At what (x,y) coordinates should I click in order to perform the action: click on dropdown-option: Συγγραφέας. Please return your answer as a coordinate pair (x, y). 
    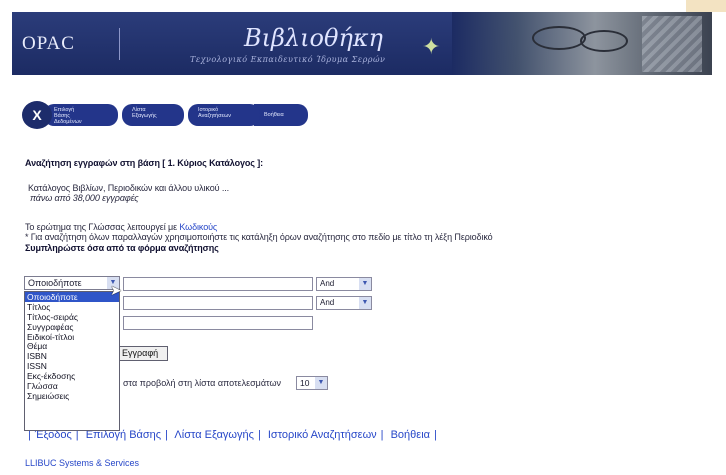
    Looking at the image, I should click on (72, 327).